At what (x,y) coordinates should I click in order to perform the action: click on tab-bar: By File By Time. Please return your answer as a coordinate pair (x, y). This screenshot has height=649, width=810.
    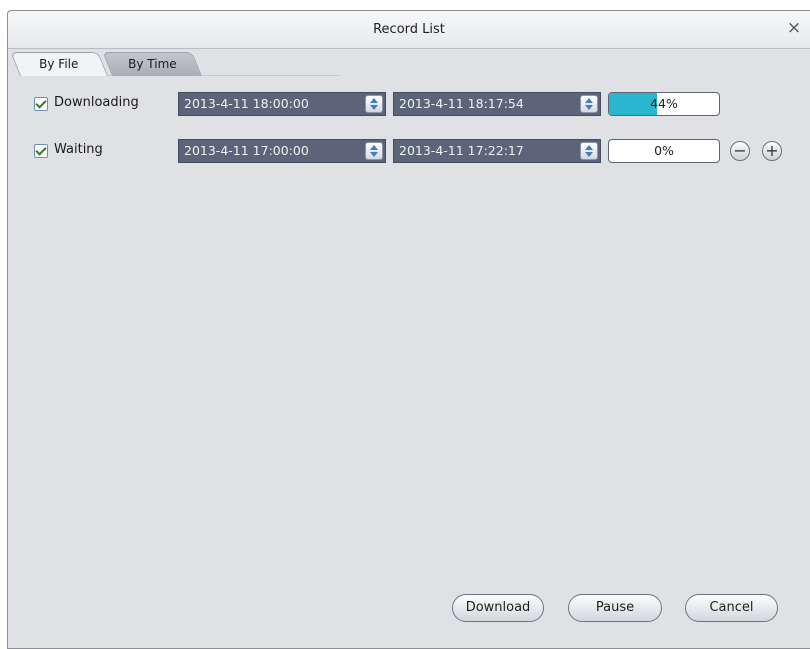
    Looking at the image, I should click on (175, 64).